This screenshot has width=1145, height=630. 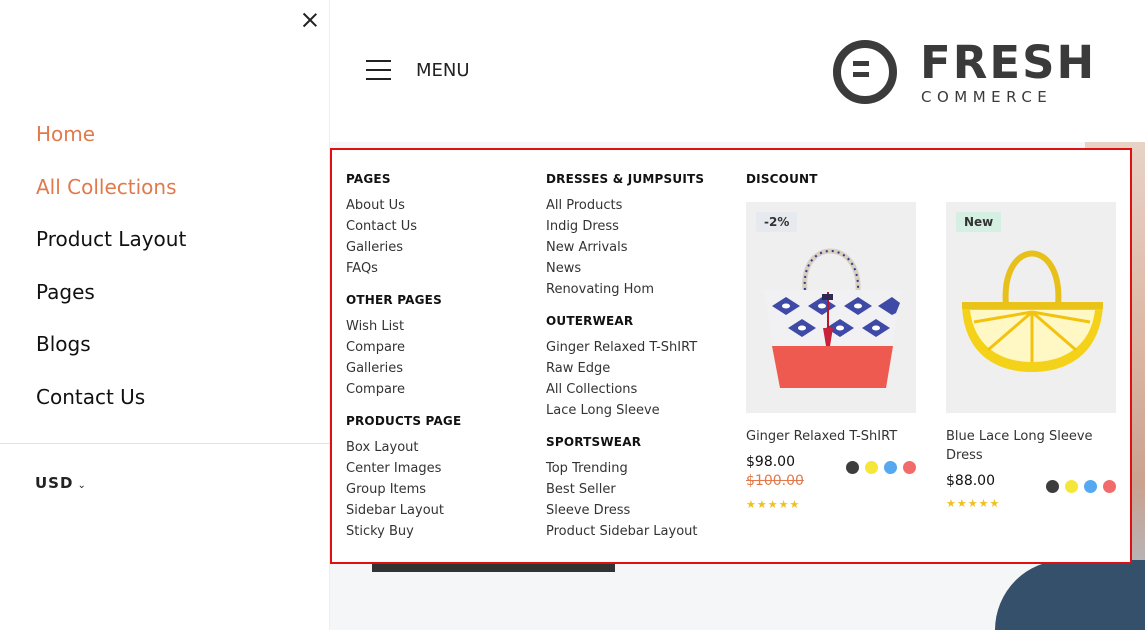 What do you see at coordinates (368, 179) in the screenshot?
I see `menu-group-title: PAGES` at bounding box center [368, 179].